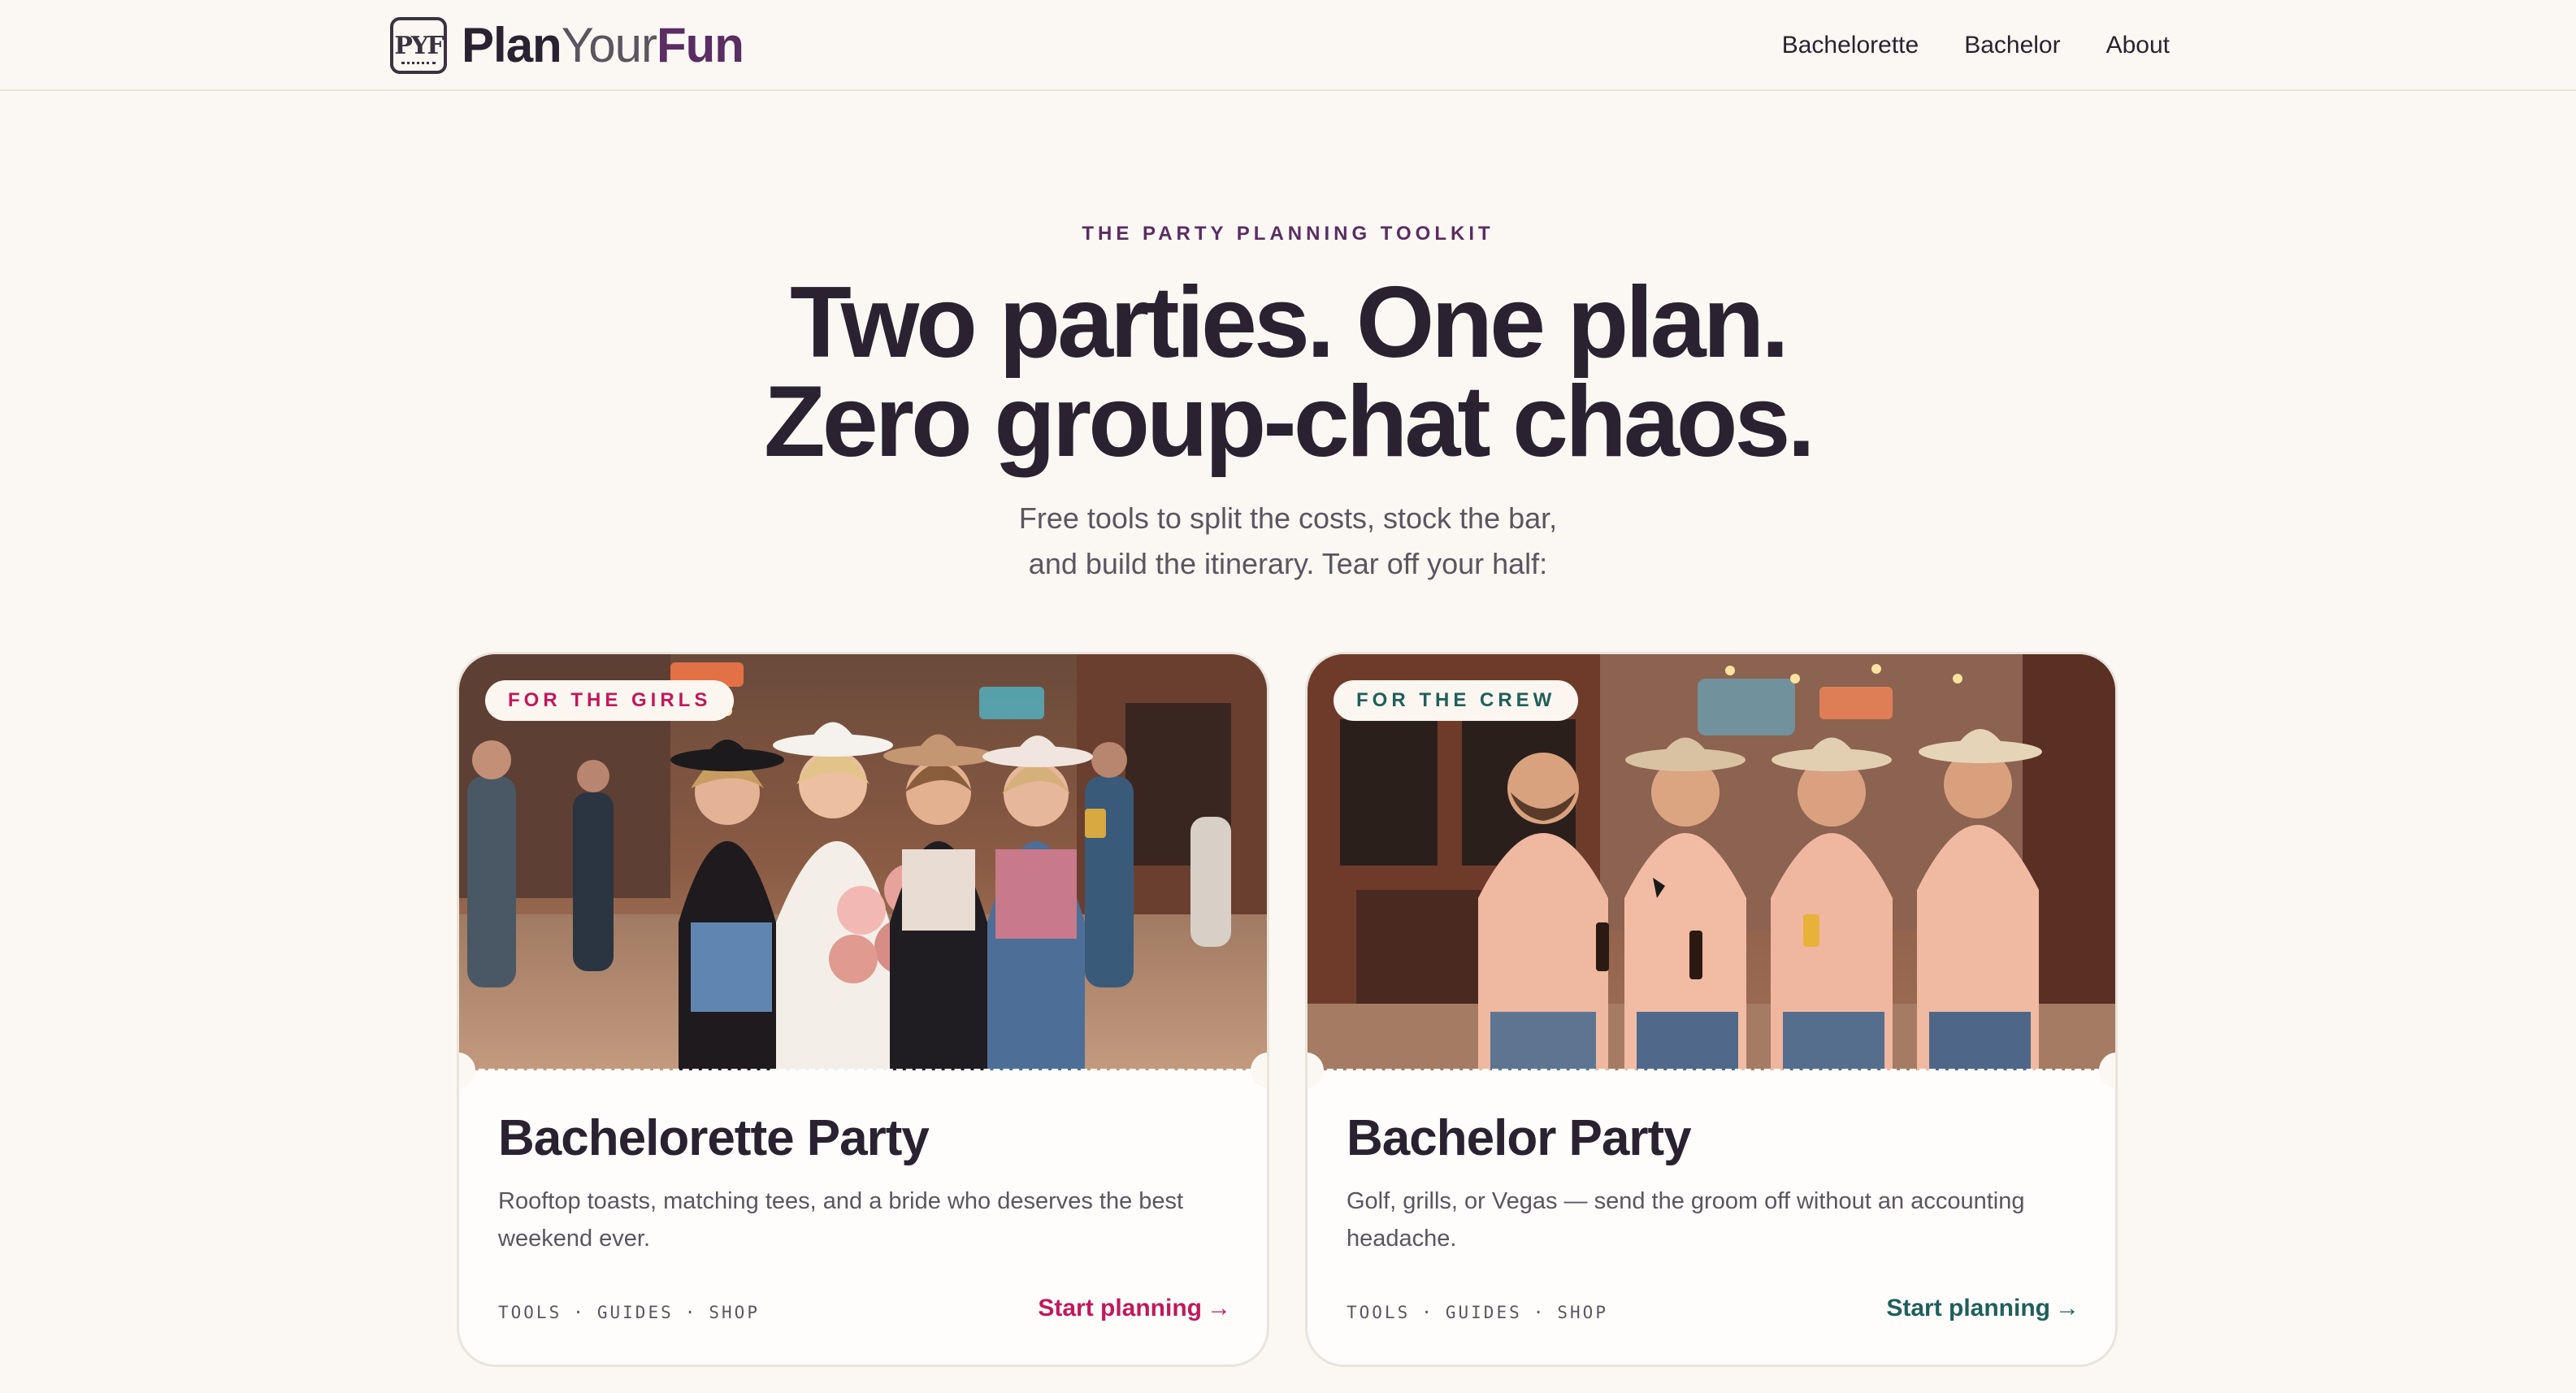 The height and width of the screenshot is (1393, 2576). I want to click on brand-logo-link: PYF PlanYourFun, so click(567, 45).